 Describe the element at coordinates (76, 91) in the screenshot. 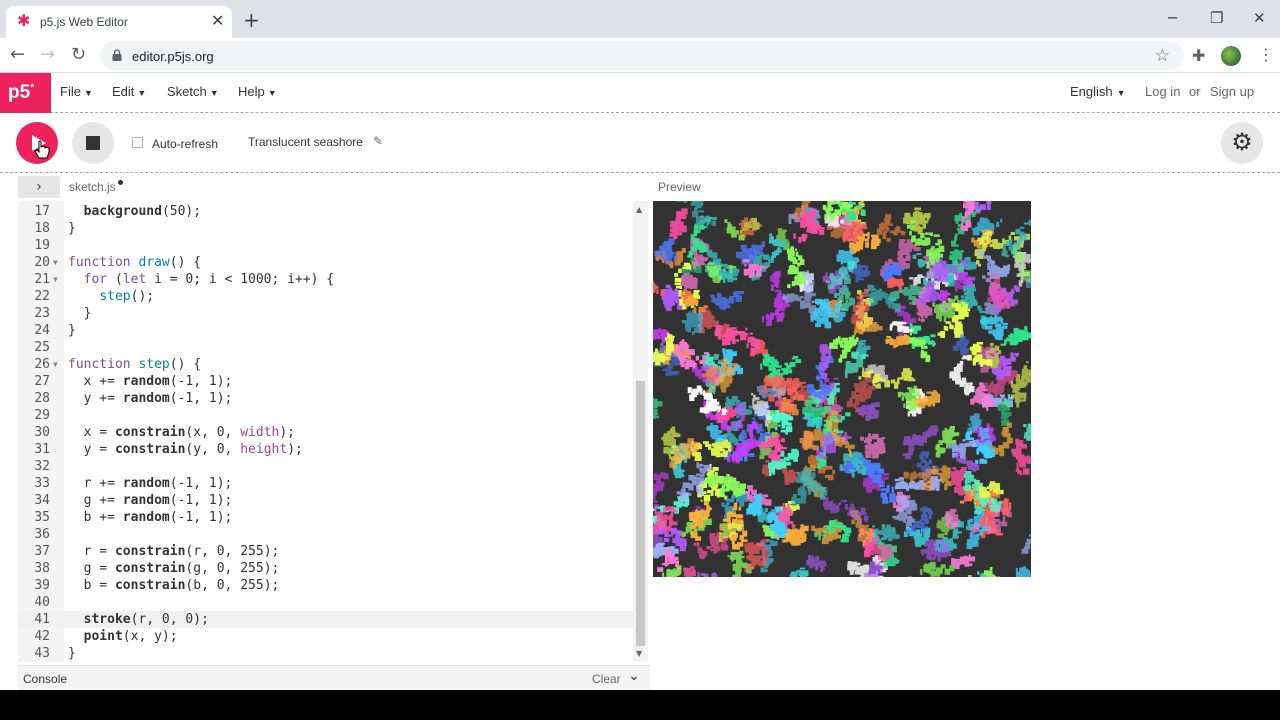

I see `menu-file: File ▼` at that location.